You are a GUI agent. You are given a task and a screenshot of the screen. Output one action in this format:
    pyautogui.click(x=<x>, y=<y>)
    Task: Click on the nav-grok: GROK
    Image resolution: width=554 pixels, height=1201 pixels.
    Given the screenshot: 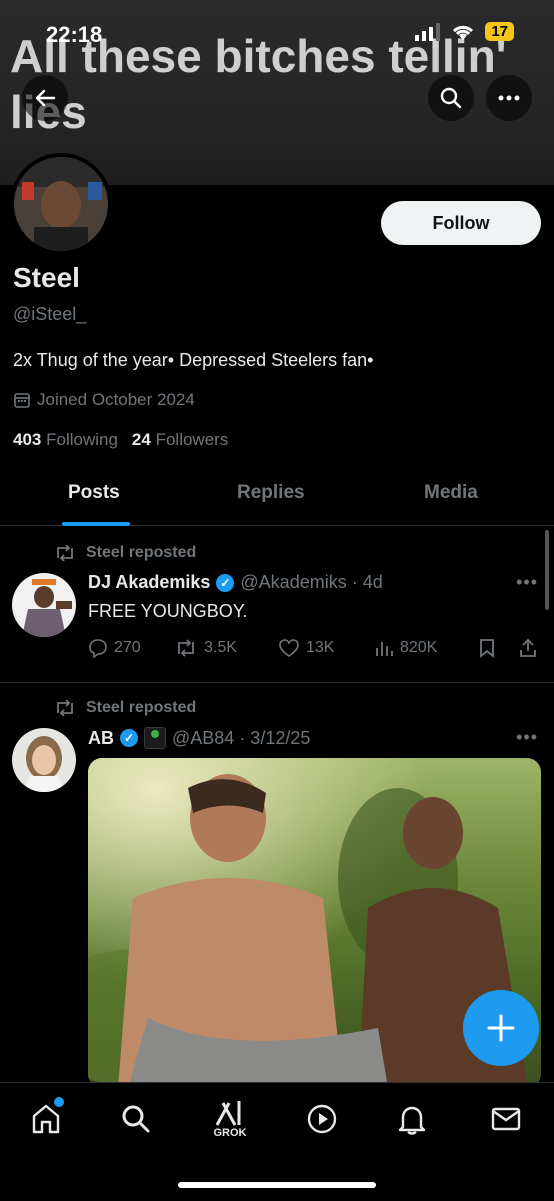 What is the action you would take?
    pyautogui.click(x=230, y=1119)
    